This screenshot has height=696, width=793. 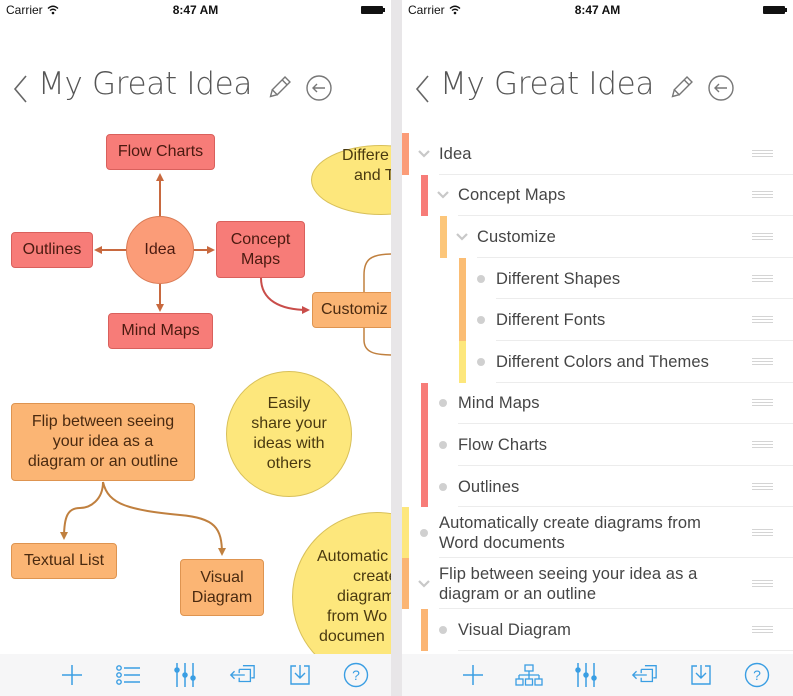 I want to click on outline-row: Different Shapes, so click(x=597, y=278).